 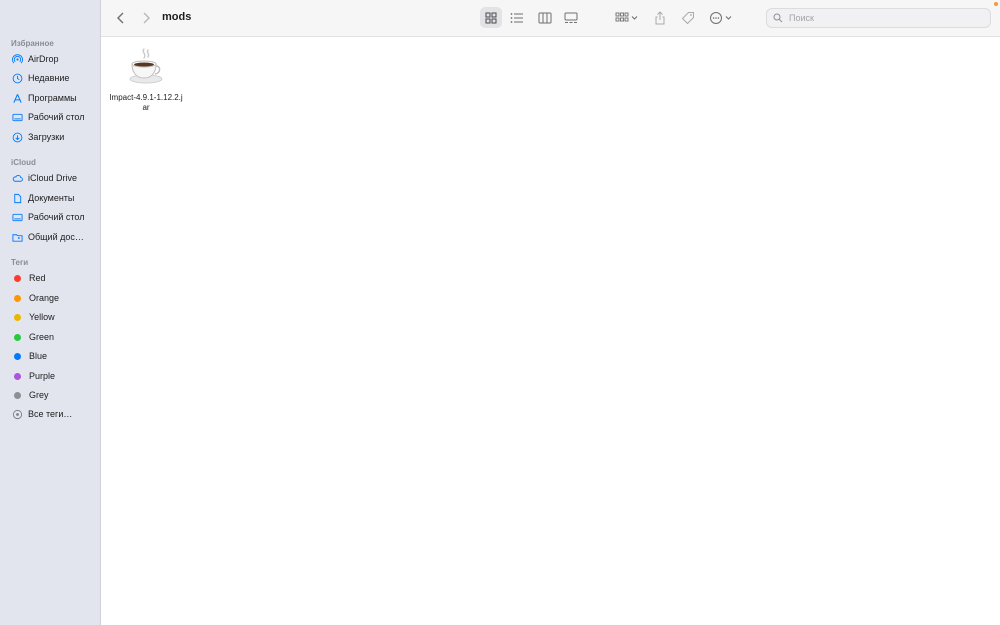 I want to click on sidebar-item-label: Загрузки, so click(x=46, y=137).